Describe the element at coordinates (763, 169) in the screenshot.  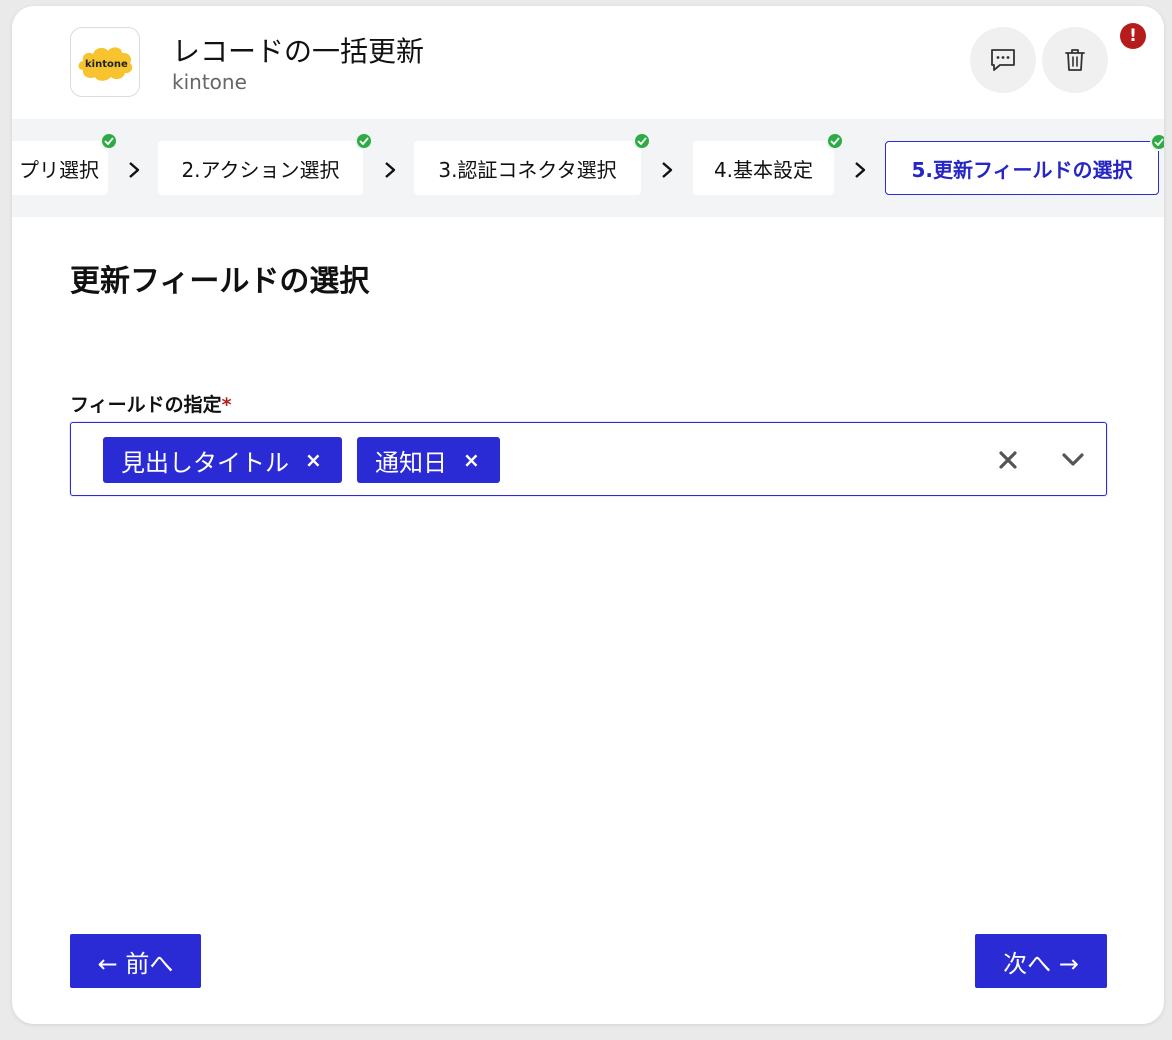
I see `step-label: 4.基本設定` at that location.